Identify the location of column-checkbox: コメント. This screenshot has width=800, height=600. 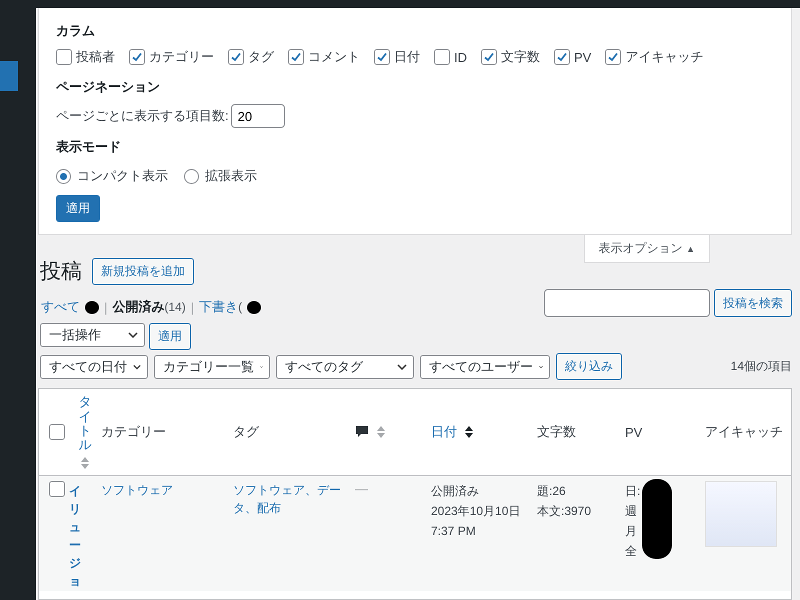
(324, 57).